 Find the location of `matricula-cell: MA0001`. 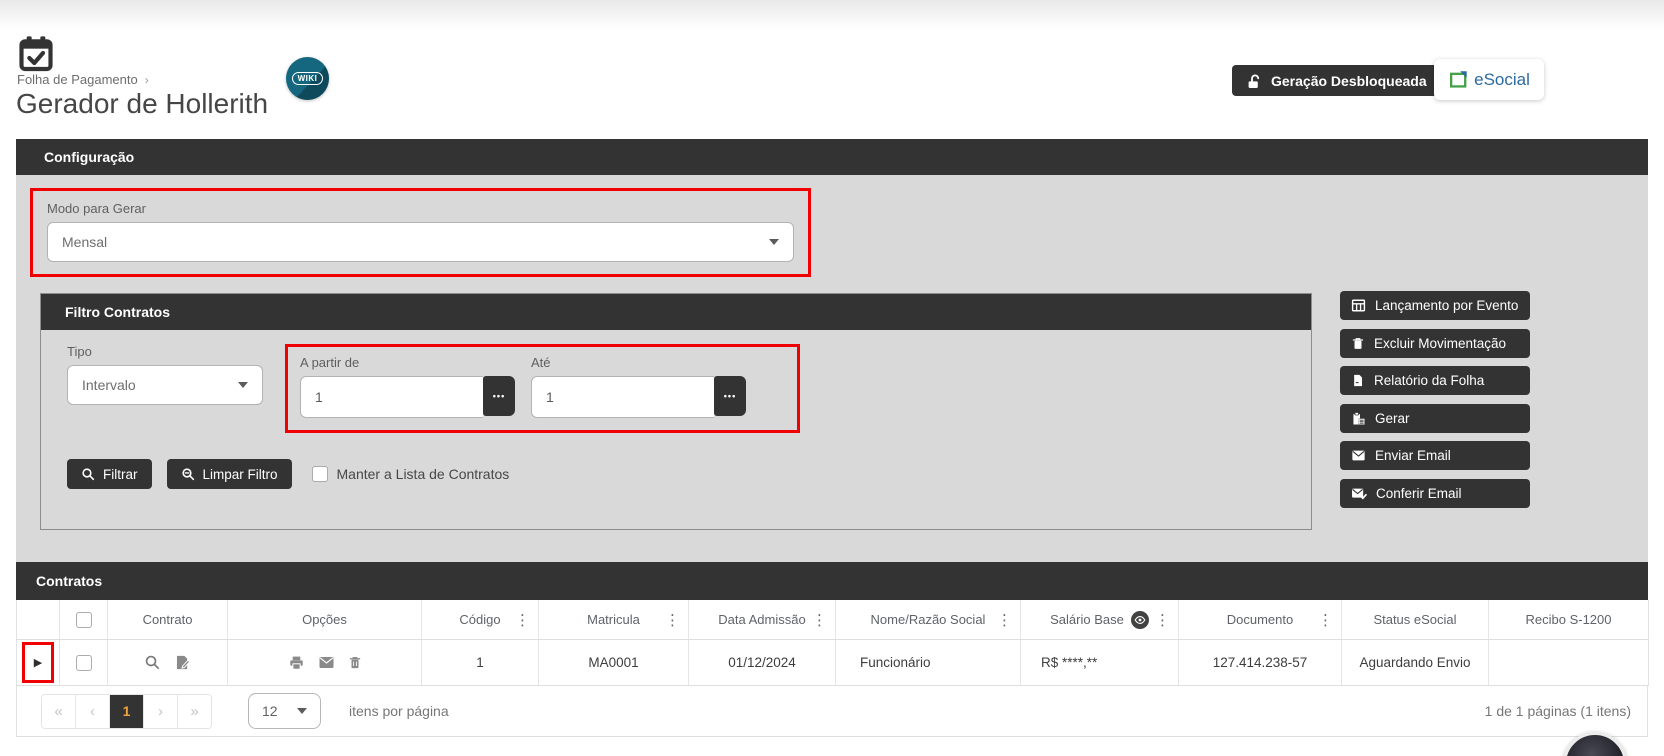

matricula-cell: MA0001 is located at coordinates (613, 662).